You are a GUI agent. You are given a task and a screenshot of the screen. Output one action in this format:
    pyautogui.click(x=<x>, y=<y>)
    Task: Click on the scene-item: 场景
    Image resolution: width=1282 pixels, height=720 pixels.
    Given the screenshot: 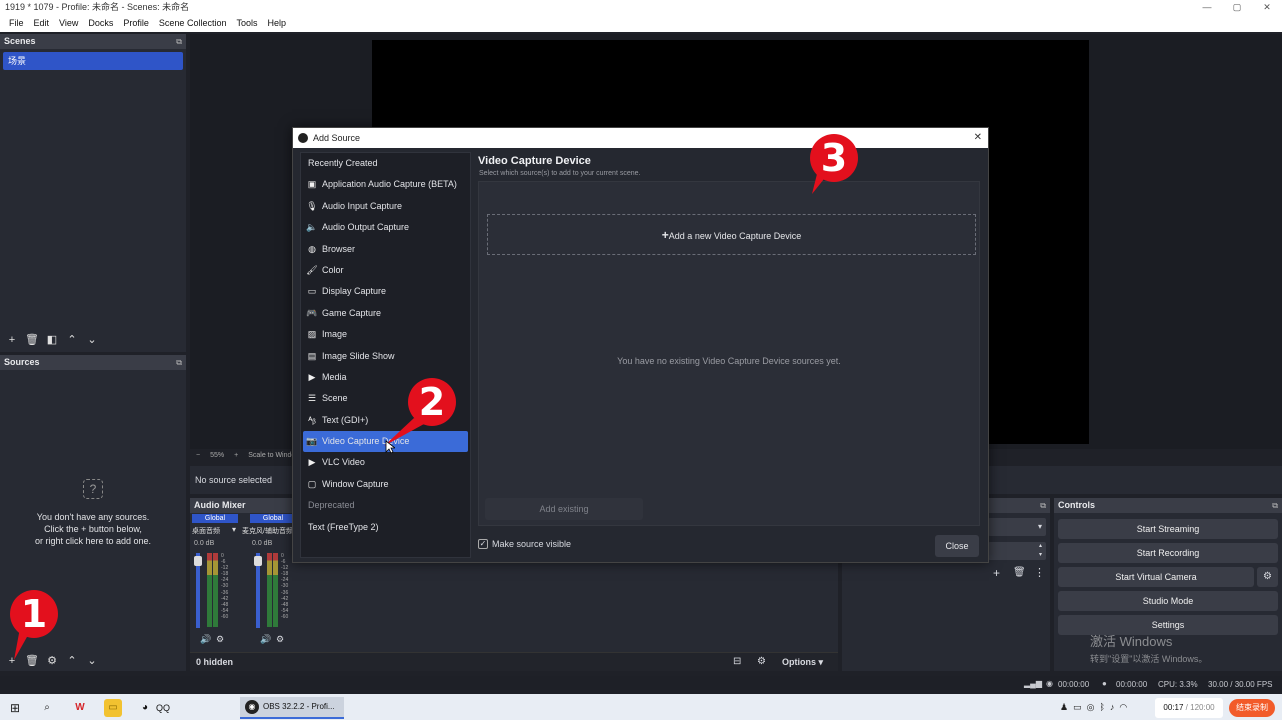 What is the action you would take?
    pyautogui.click(x=93, y=61)
    